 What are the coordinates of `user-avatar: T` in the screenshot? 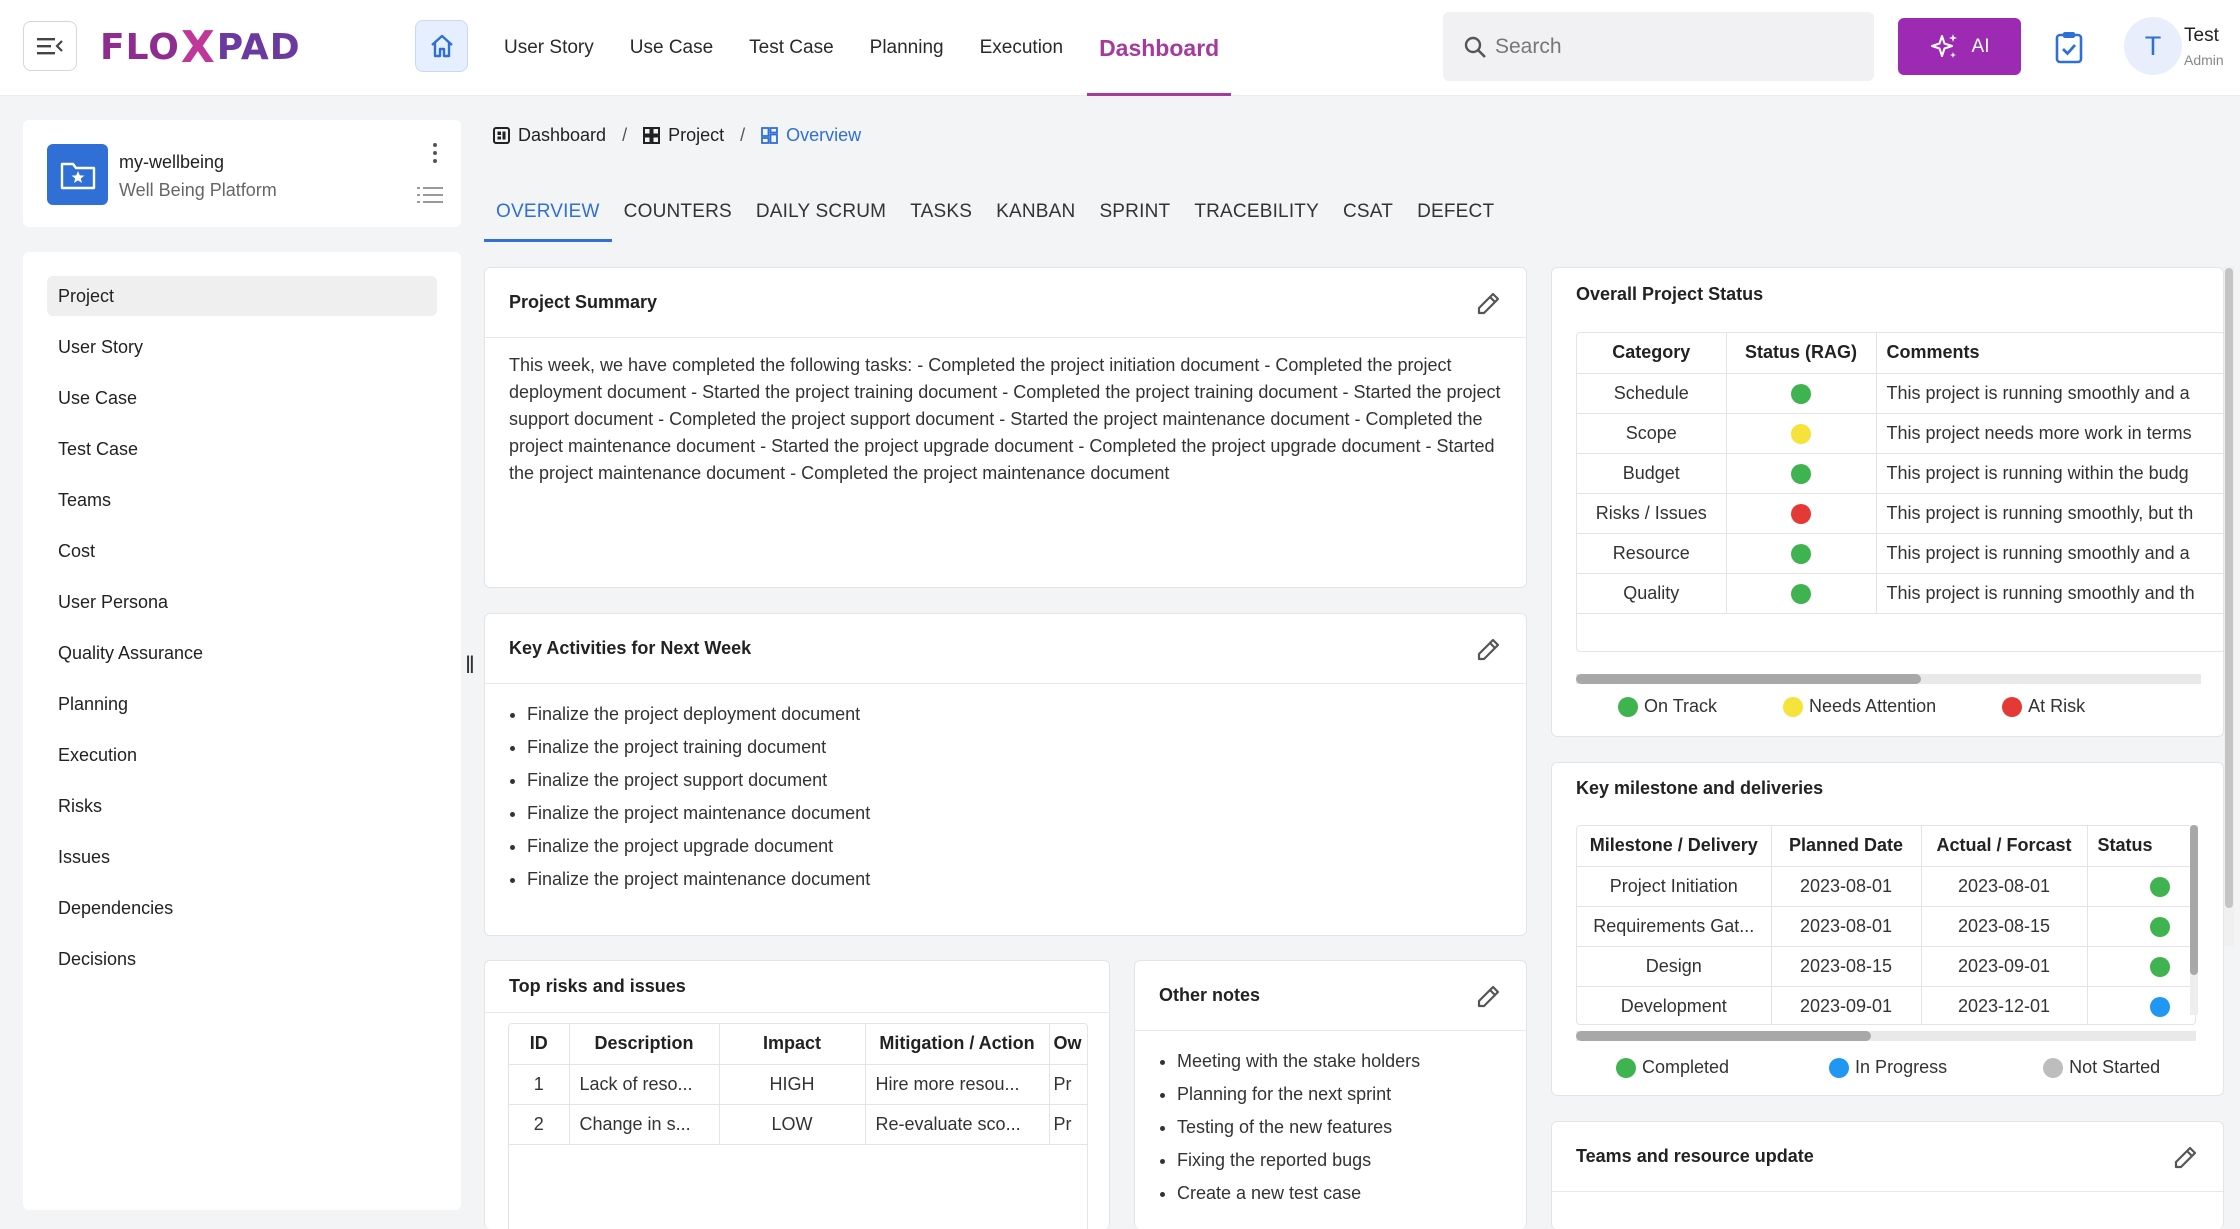 It's located at (2153, 46).